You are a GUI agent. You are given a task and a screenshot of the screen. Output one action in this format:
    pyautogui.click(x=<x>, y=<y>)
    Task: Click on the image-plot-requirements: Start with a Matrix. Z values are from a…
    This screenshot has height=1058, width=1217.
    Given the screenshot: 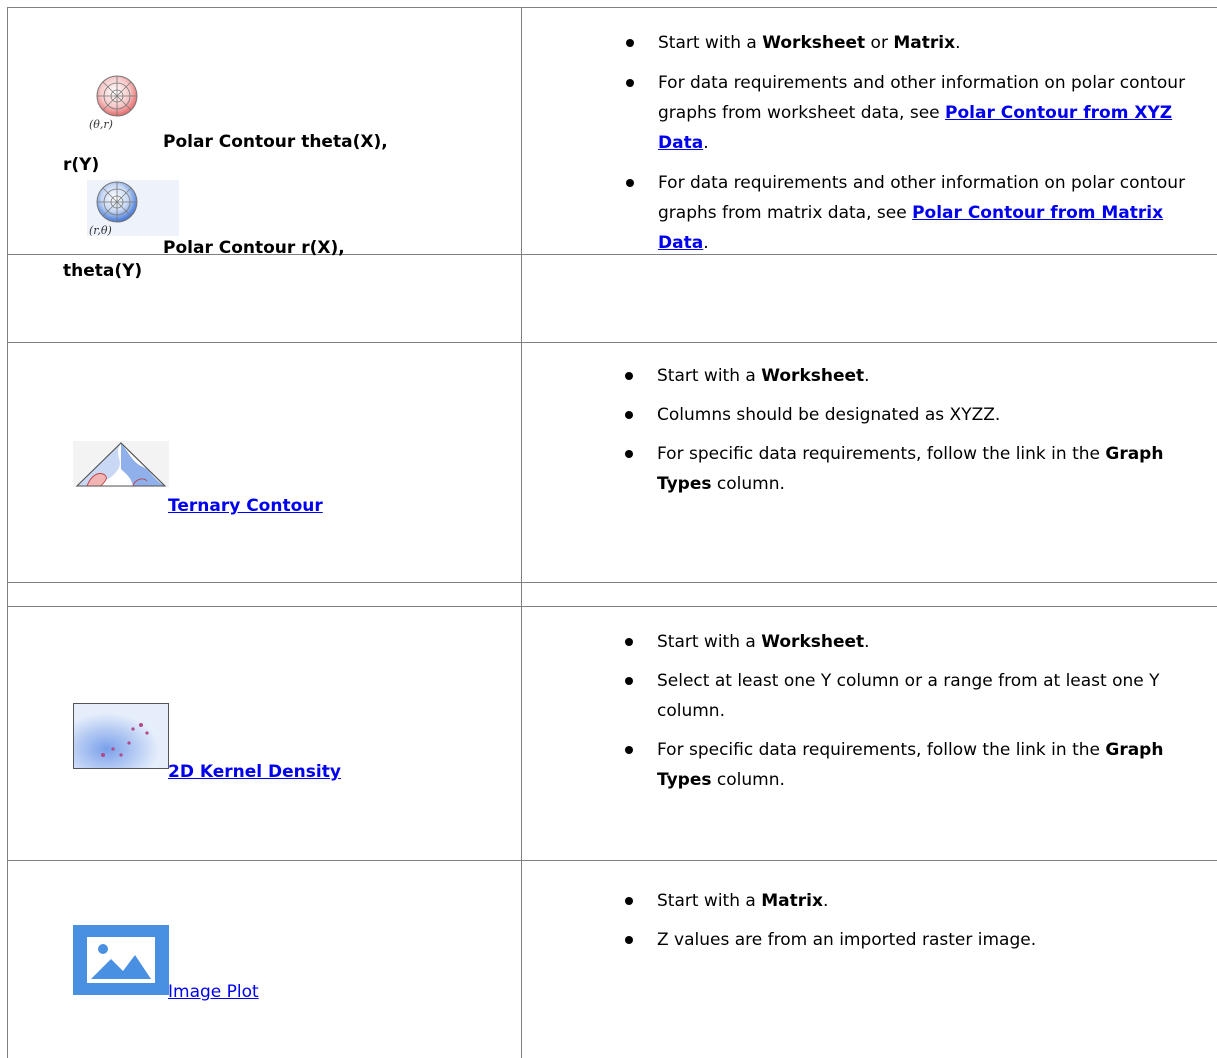 What is the action you would take?
    pyautogui.click(x=863, y=925)
    